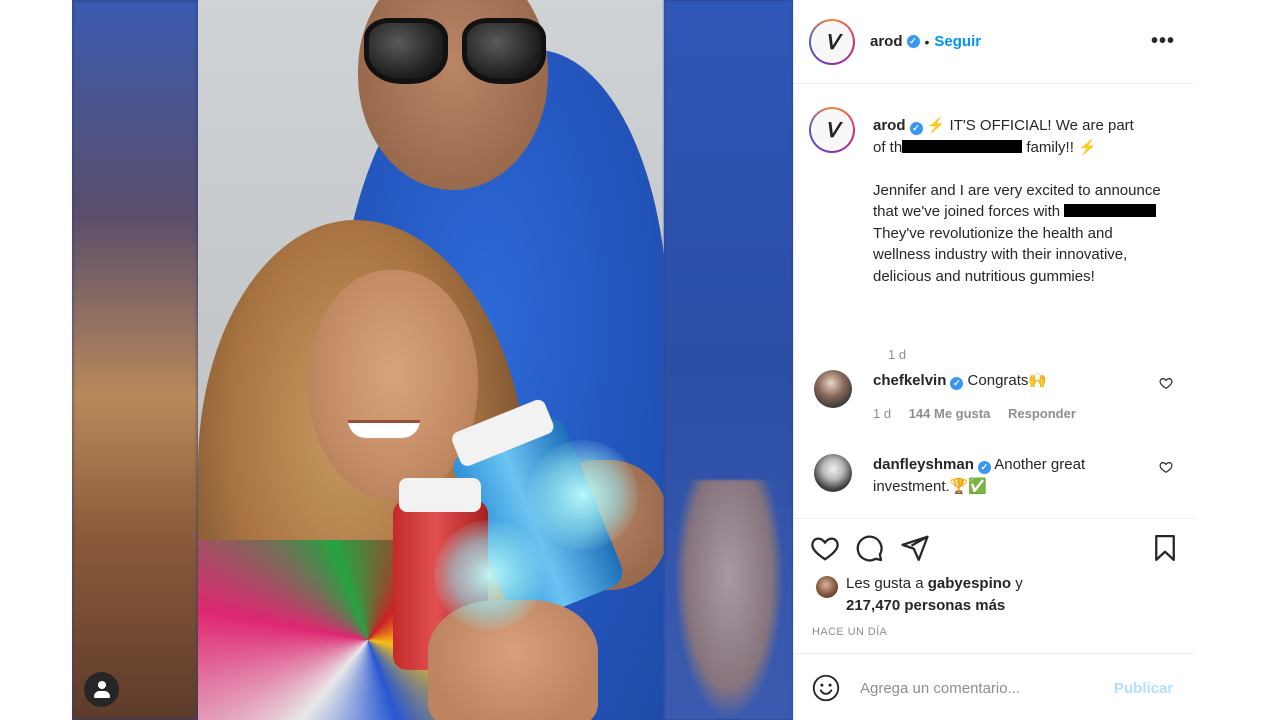  Describe the element at coordinates (994, 42) in the screenshot. I see `post-header: ᐯ arod ✓ • Seguir •••` at that location.